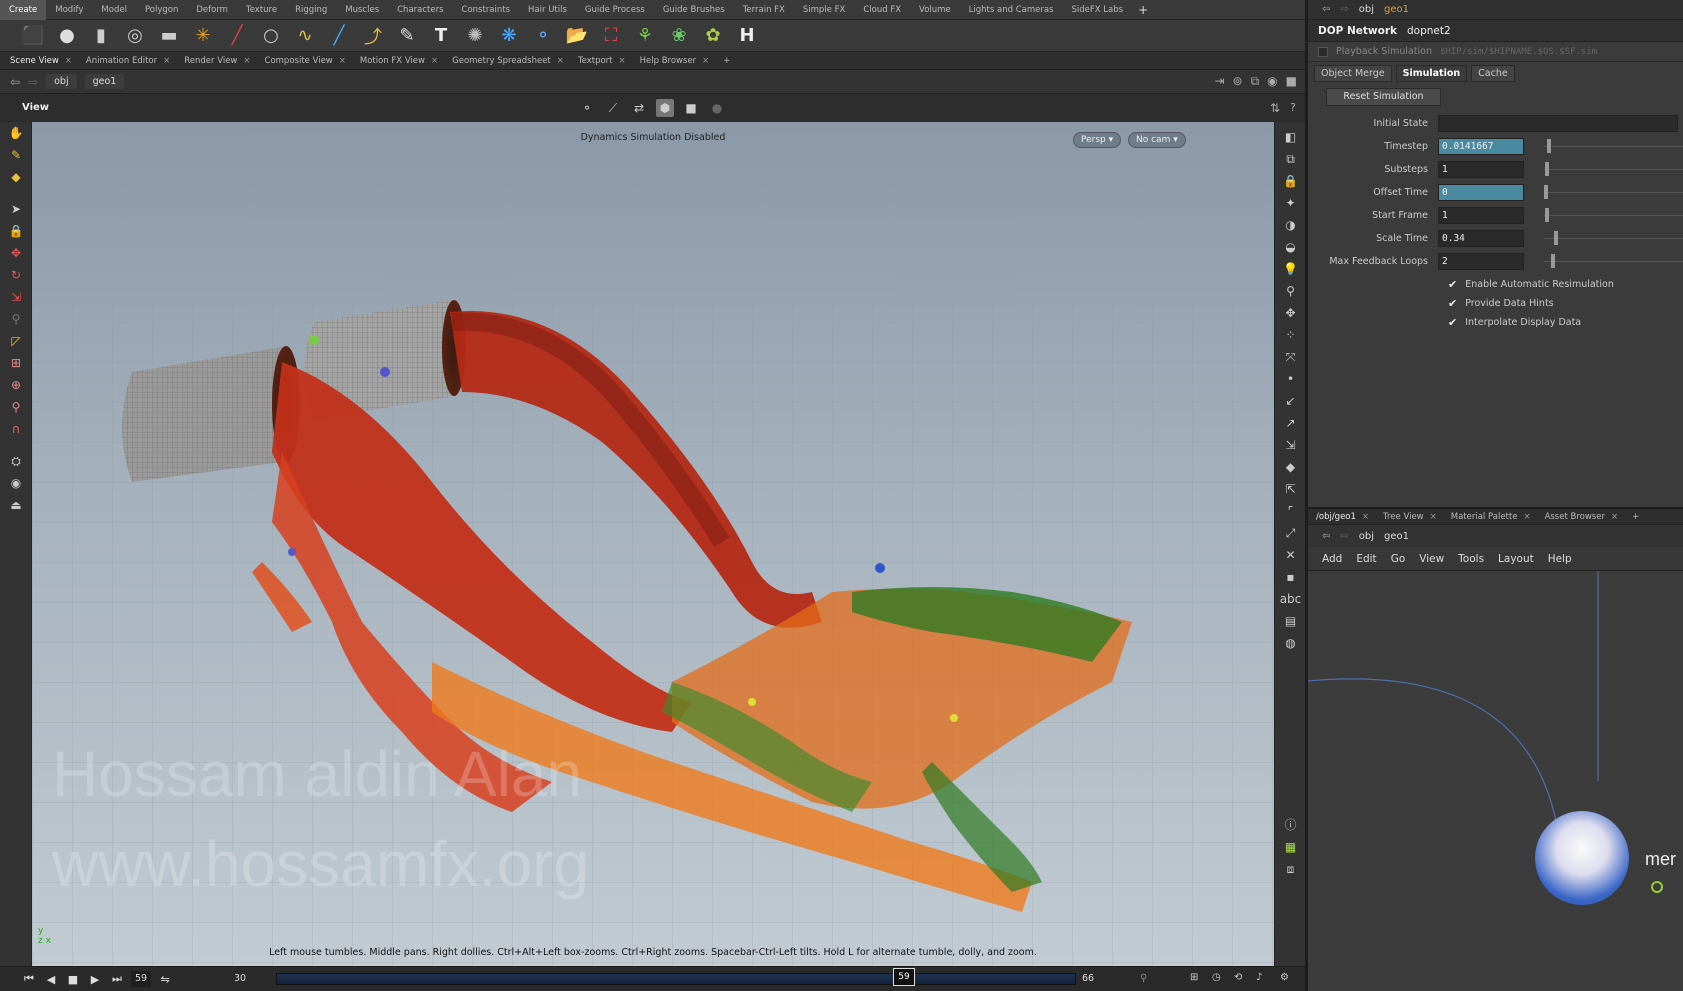 The image size is (1683, 991). I want to click on box-icon: ⬛, so click(33, 36).